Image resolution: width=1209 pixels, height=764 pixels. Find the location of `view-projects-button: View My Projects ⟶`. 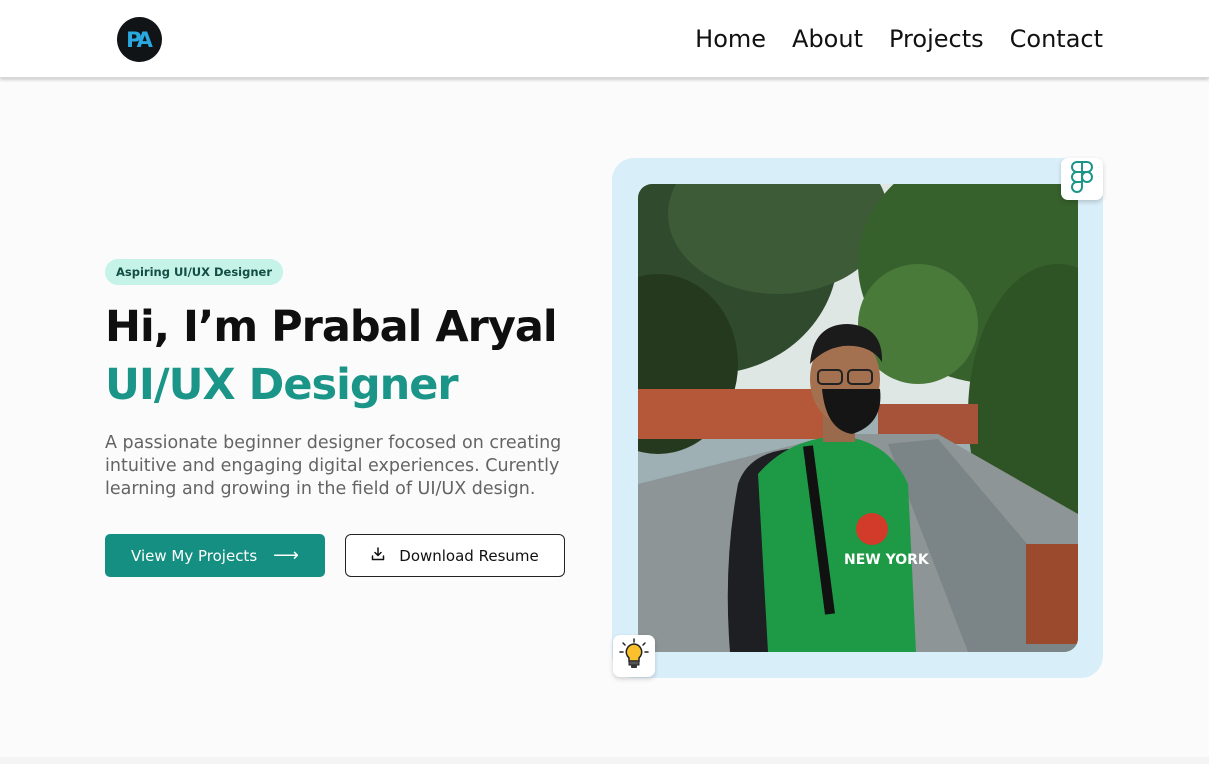

view-projects-button: View My Projects ⟶ is located at coordinates (215, 555).